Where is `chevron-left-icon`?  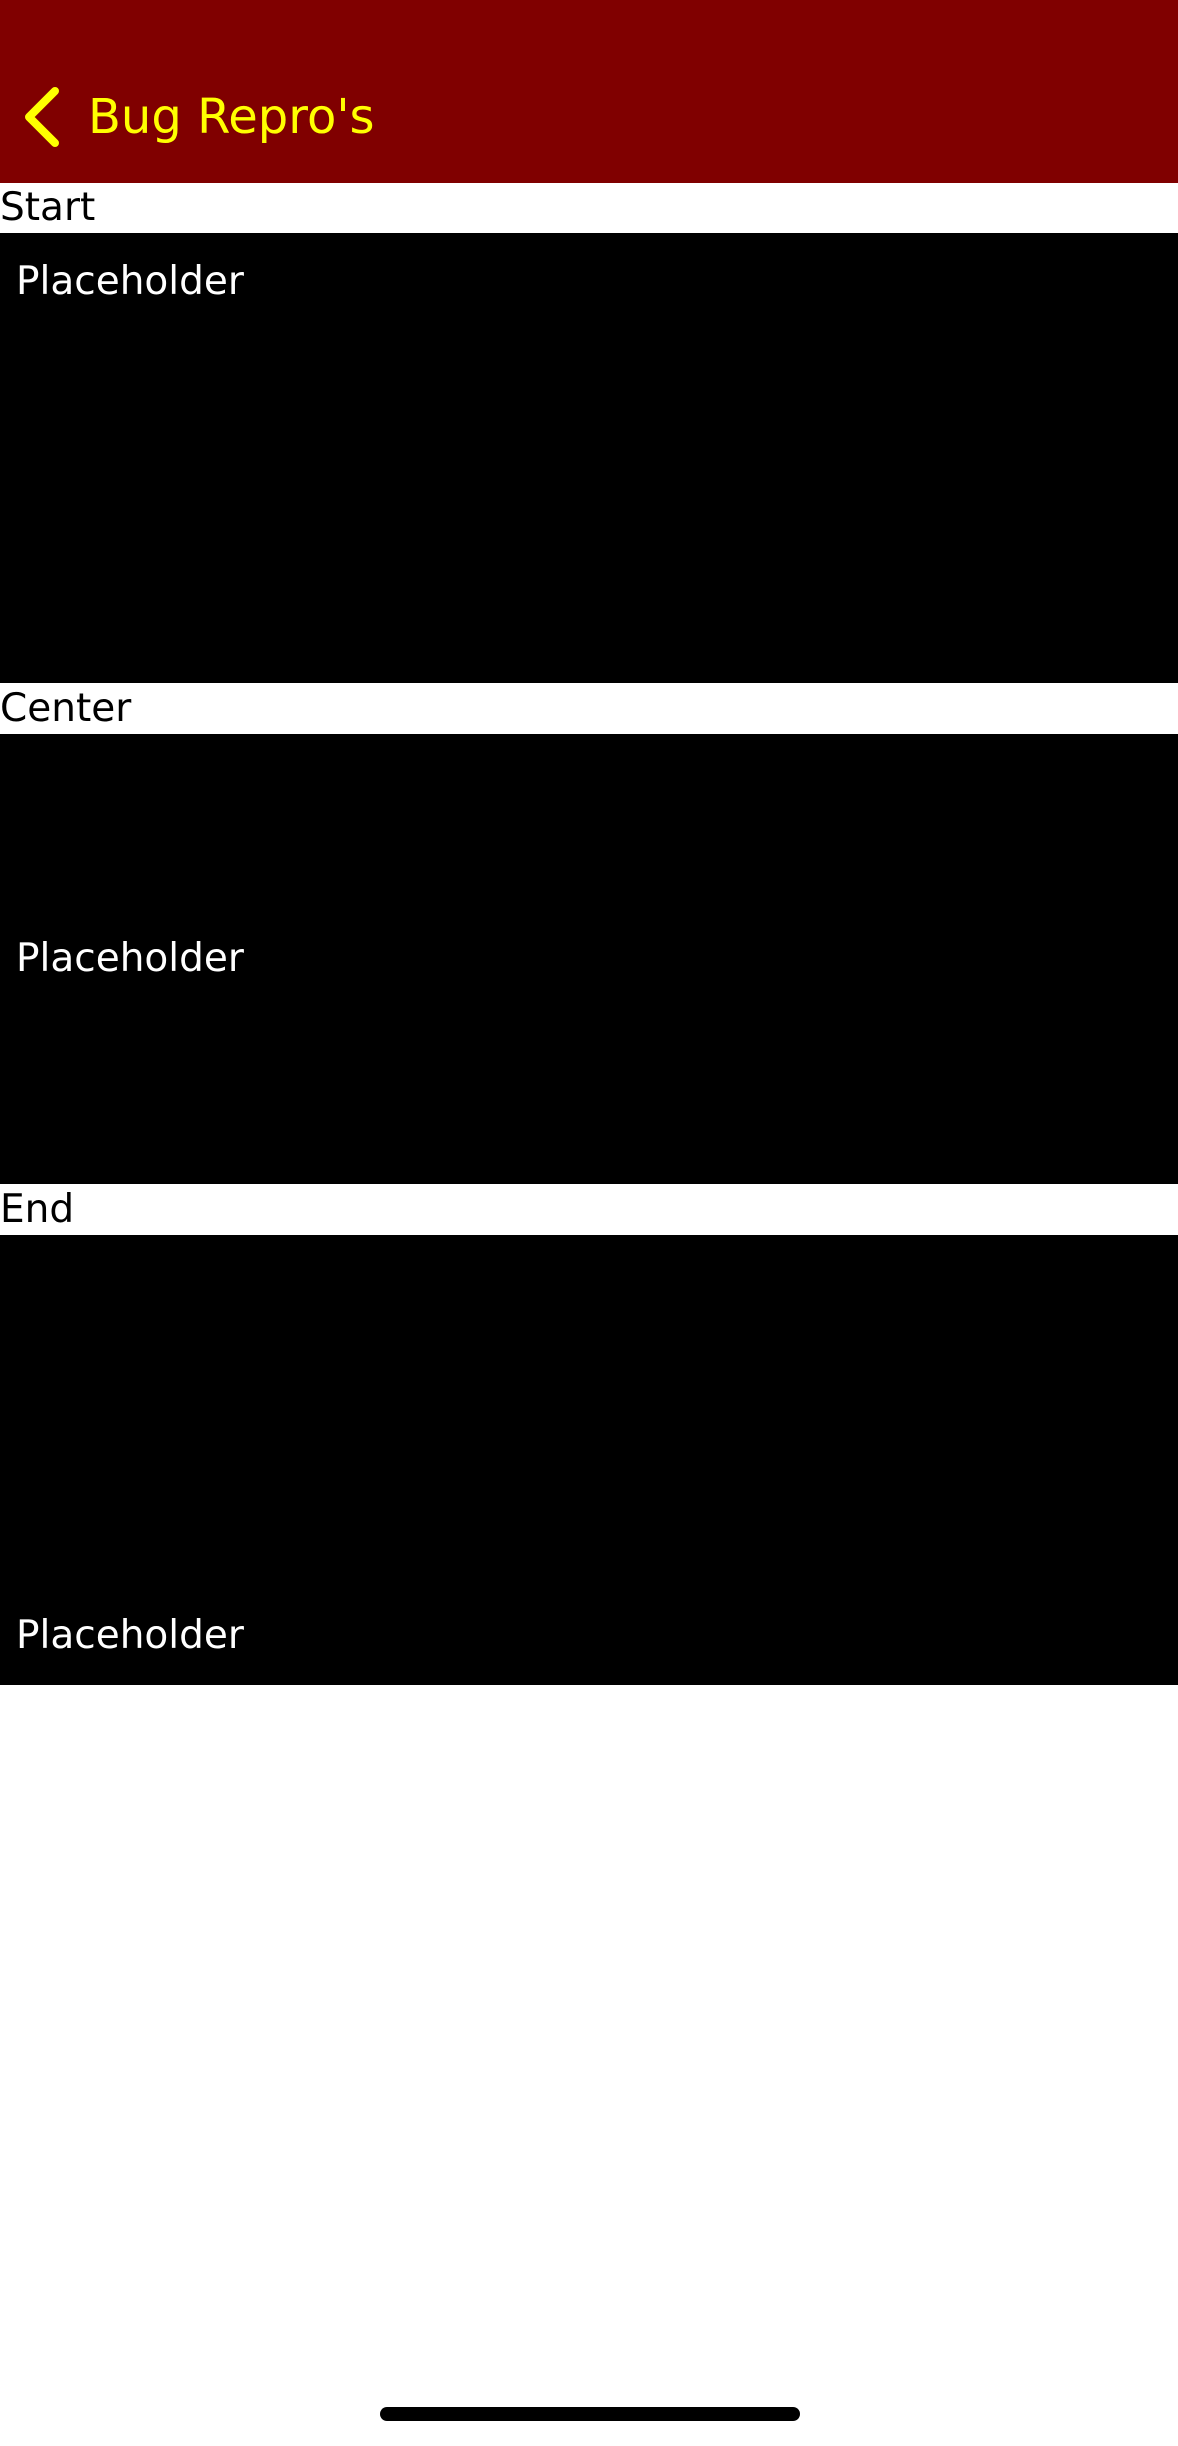 chevron-left-icon is located at coordinates (42, 117).